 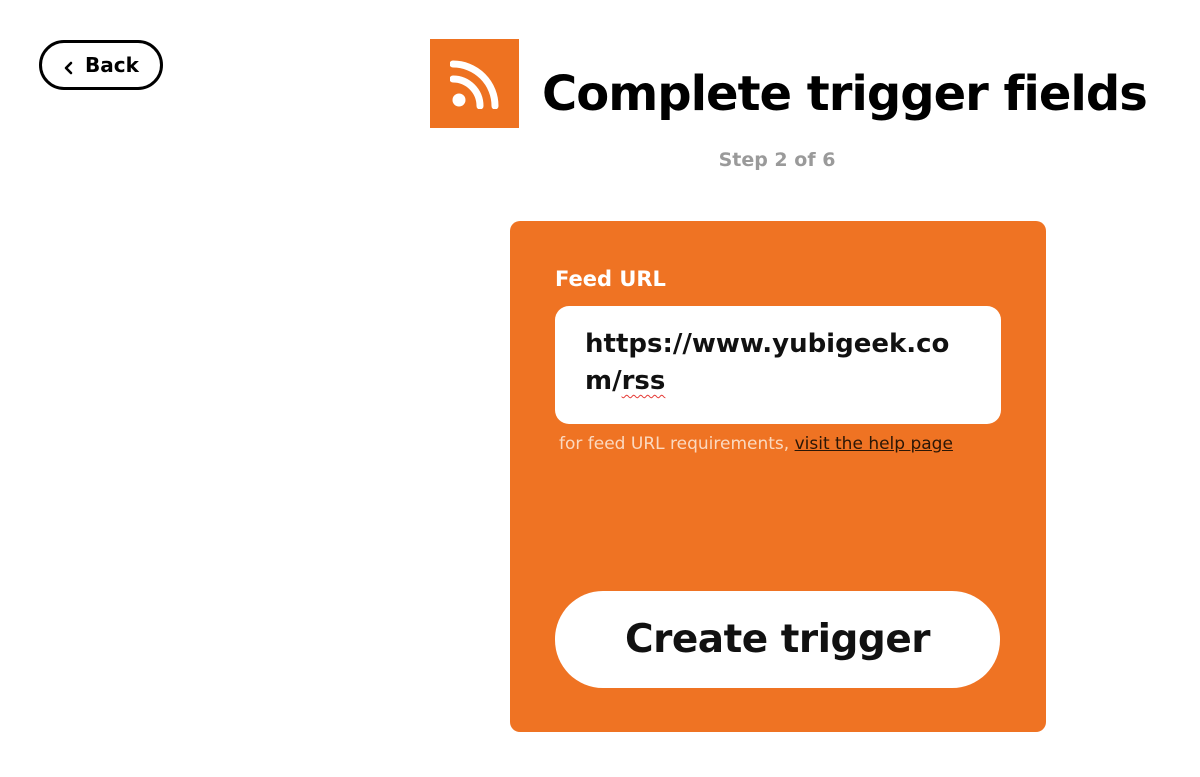 I want to click on back-label: Back, so click(x=112, y=65).